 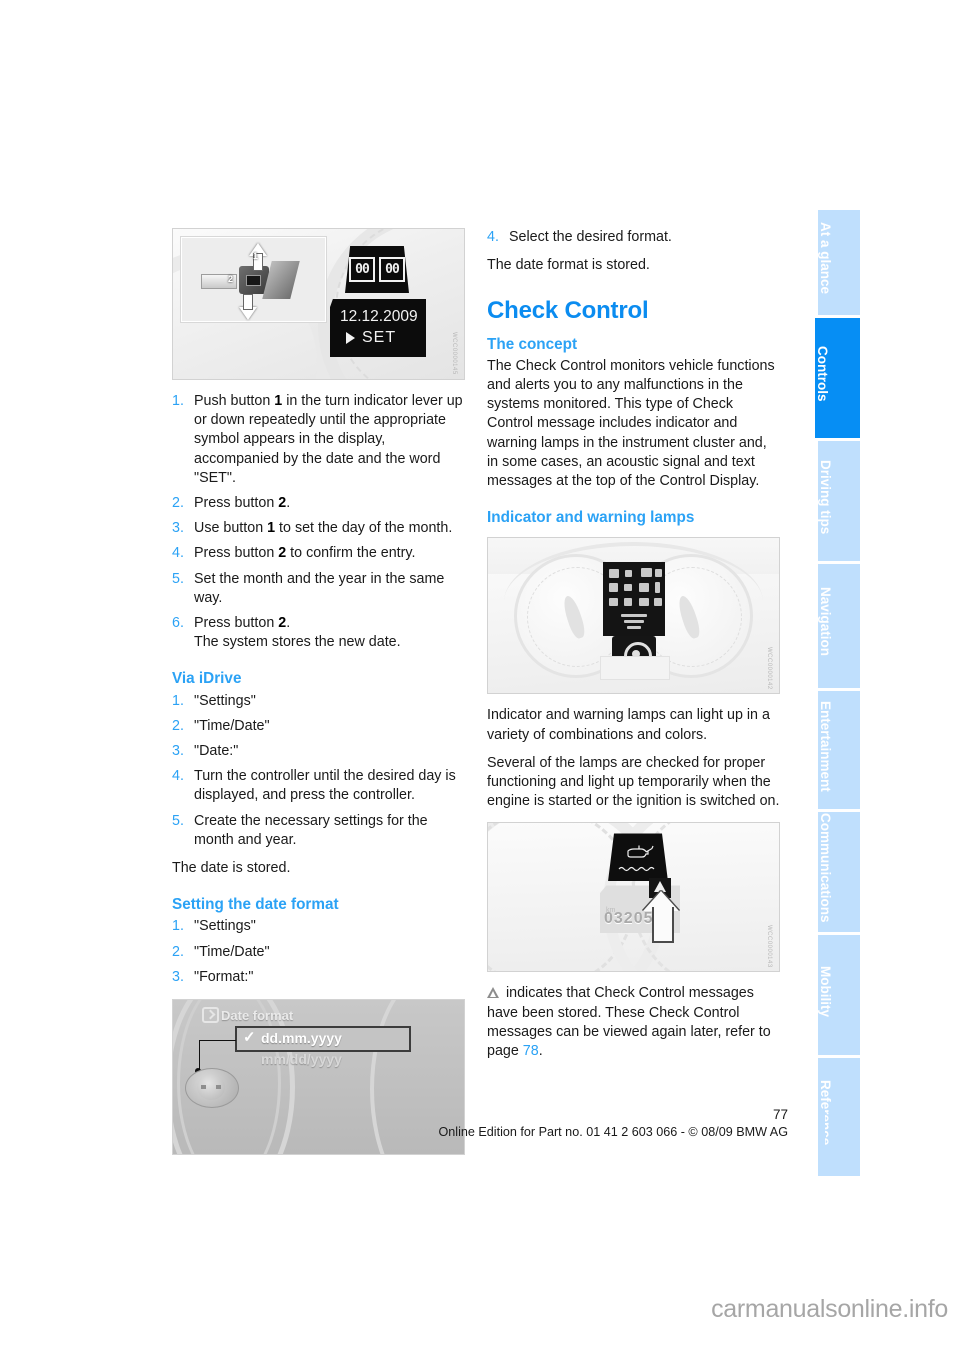 I want to click on list-item: 2. Press button 2., so click(x=318, y=503).